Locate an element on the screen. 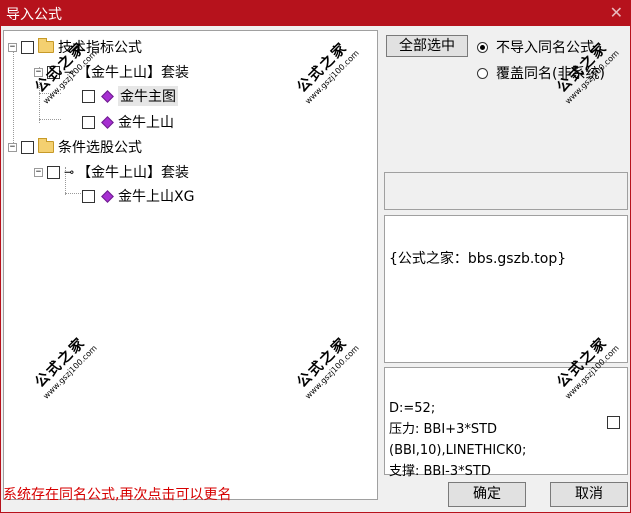 Image resolution: width=631 pixels, height=513 pixels. tree-node-tech-indicators: − 技术指标公式 is located at coordinates (75, 47).